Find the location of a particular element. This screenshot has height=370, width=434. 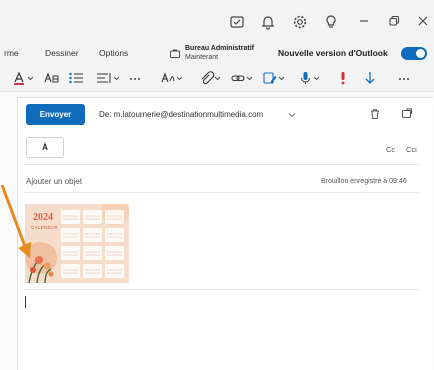

trash-icon is located at coordinates (375, 114).